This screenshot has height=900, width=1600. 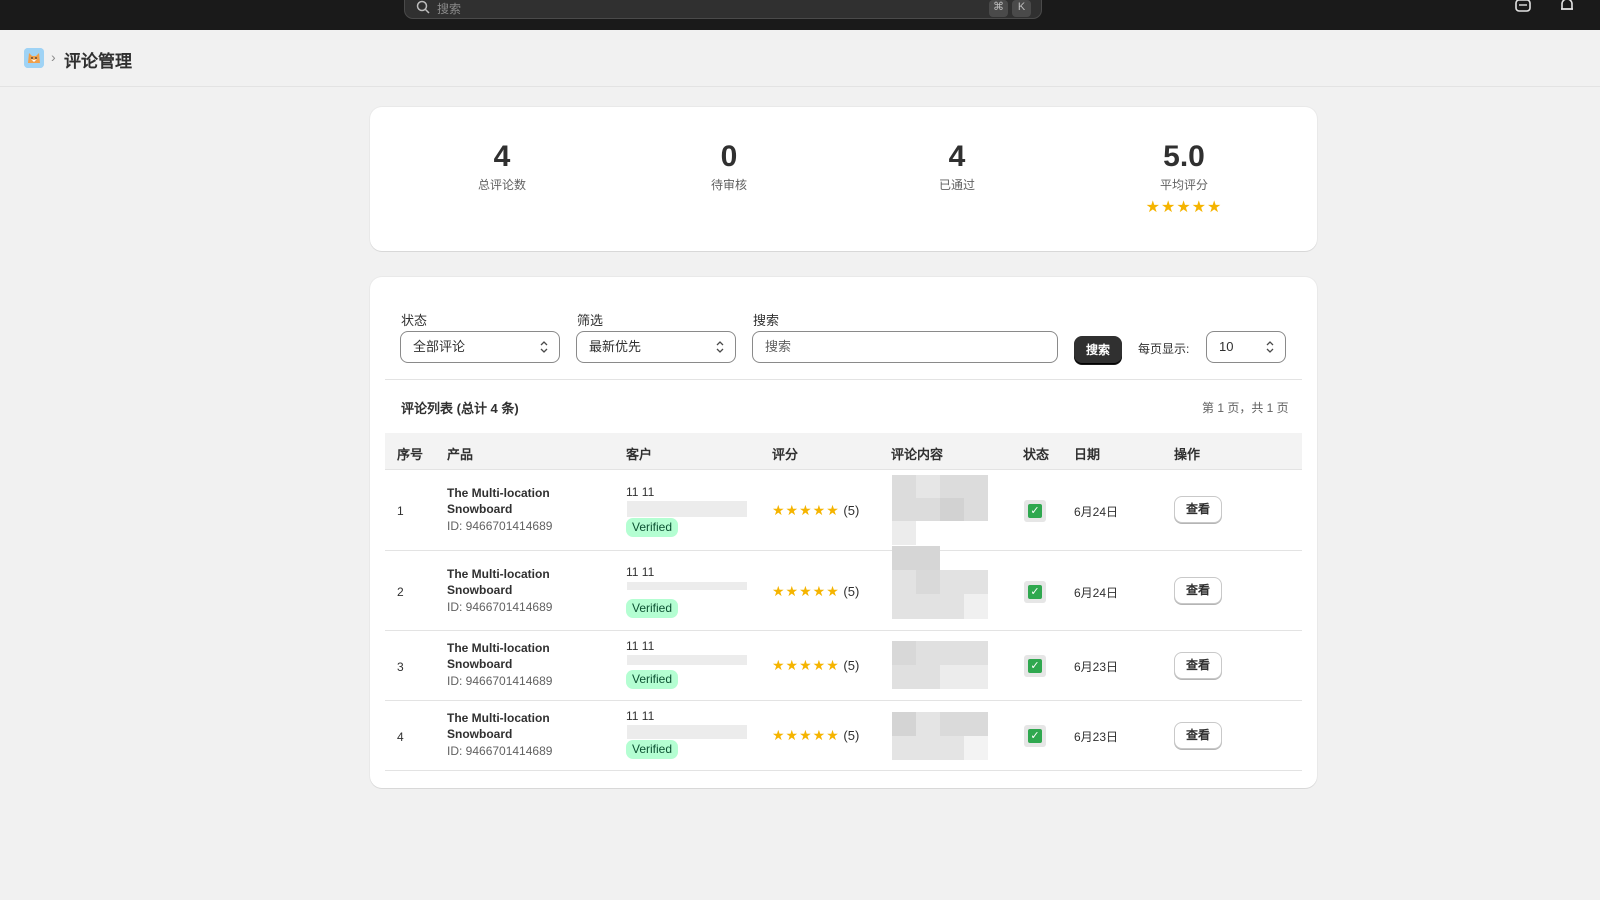 I want to click on stat-average: 5.0 平均评分 ★★★★★, so click(x=1184, y=178).